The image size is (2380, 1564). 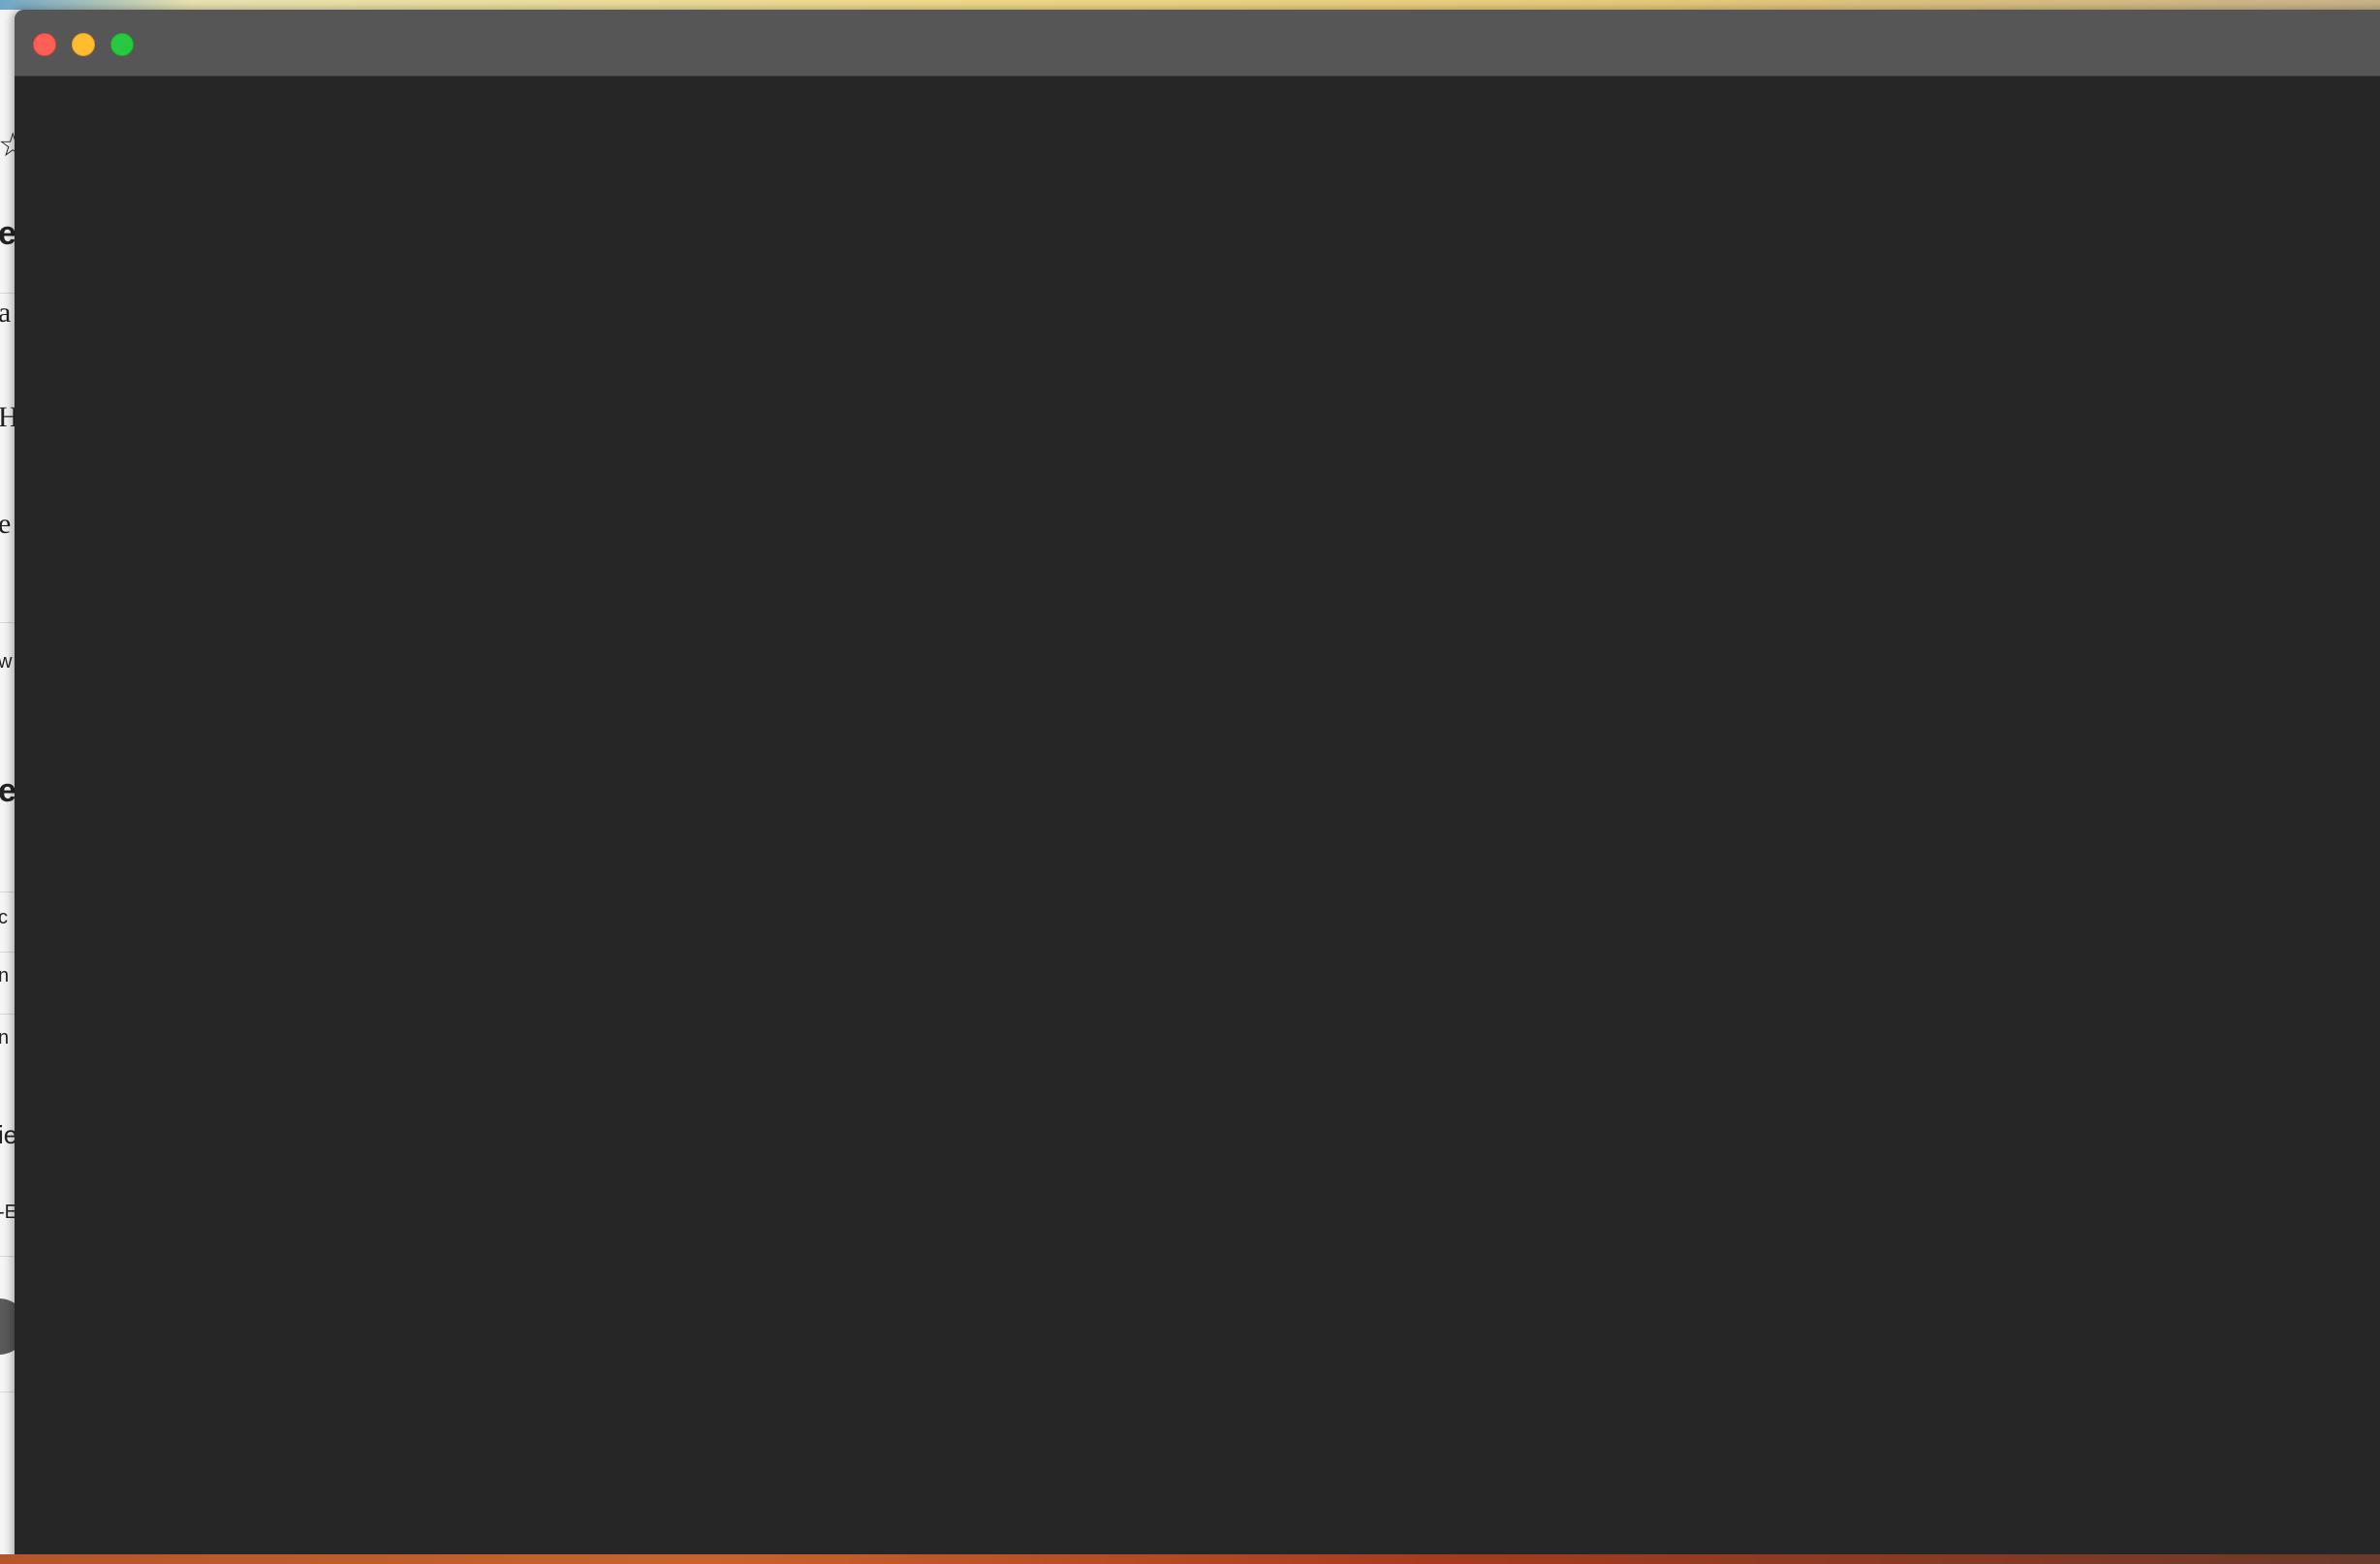 I want to click on desktop-wallpaper-bottom, so click(x=1190, y=1559).